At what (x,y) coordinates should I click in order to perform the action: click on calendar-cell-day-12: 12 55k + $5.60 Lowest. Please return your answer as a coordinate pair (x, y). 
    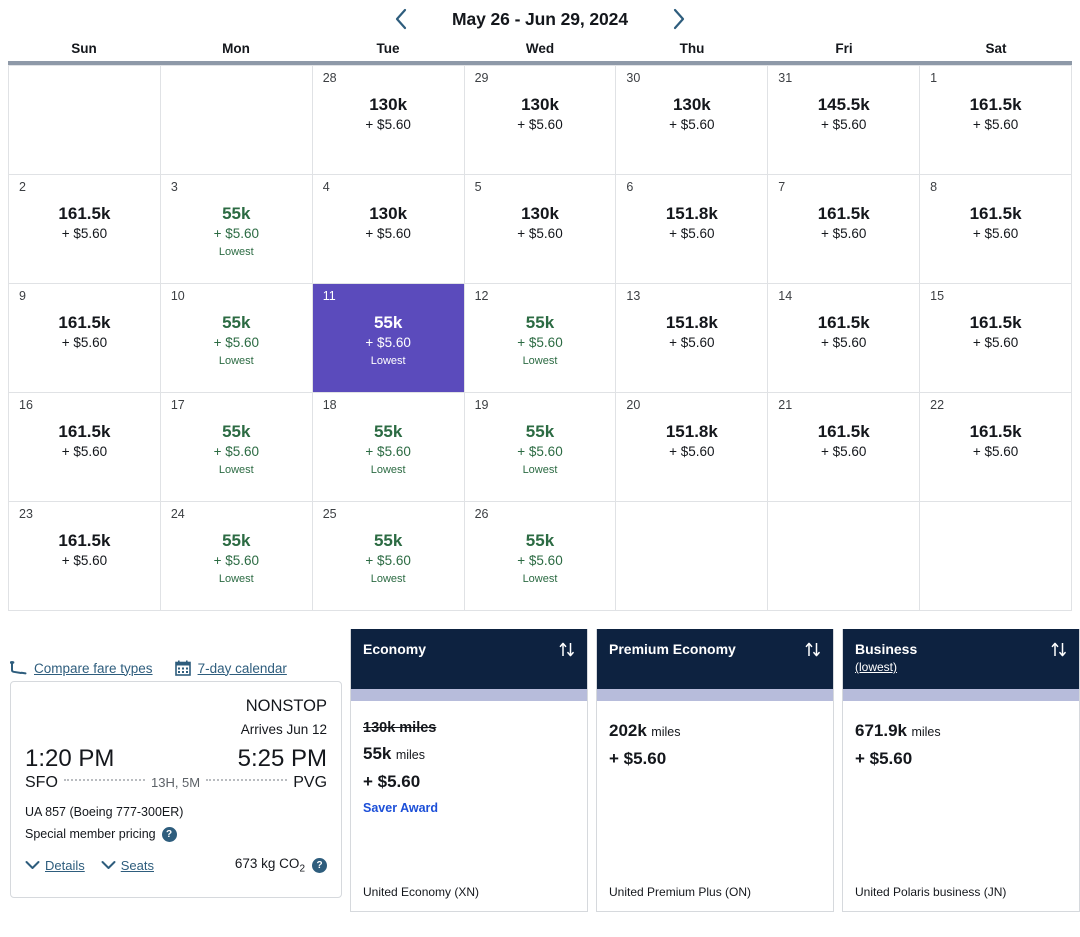
    Looking at the image, I should click on (540, 338).